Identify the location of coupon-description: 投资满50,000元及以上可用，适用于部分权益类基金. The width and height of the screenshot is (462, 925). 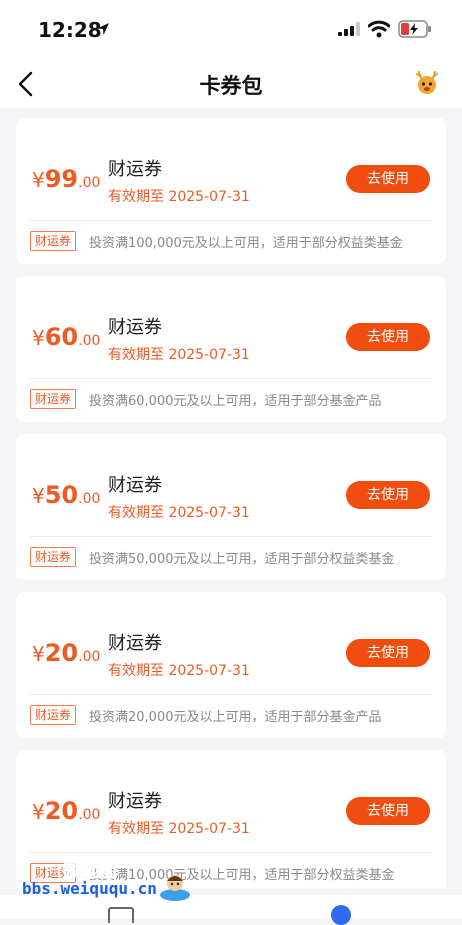
(242, 559).